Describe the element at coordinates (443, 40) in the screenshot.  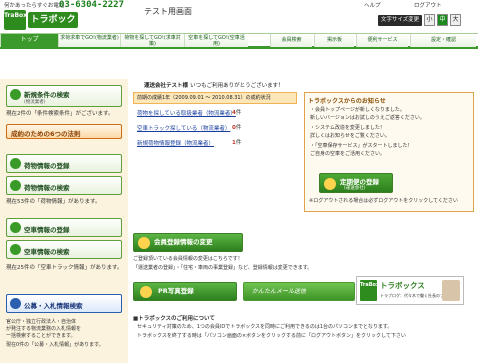
I see `nav-settings: 設定・確認` at that location.